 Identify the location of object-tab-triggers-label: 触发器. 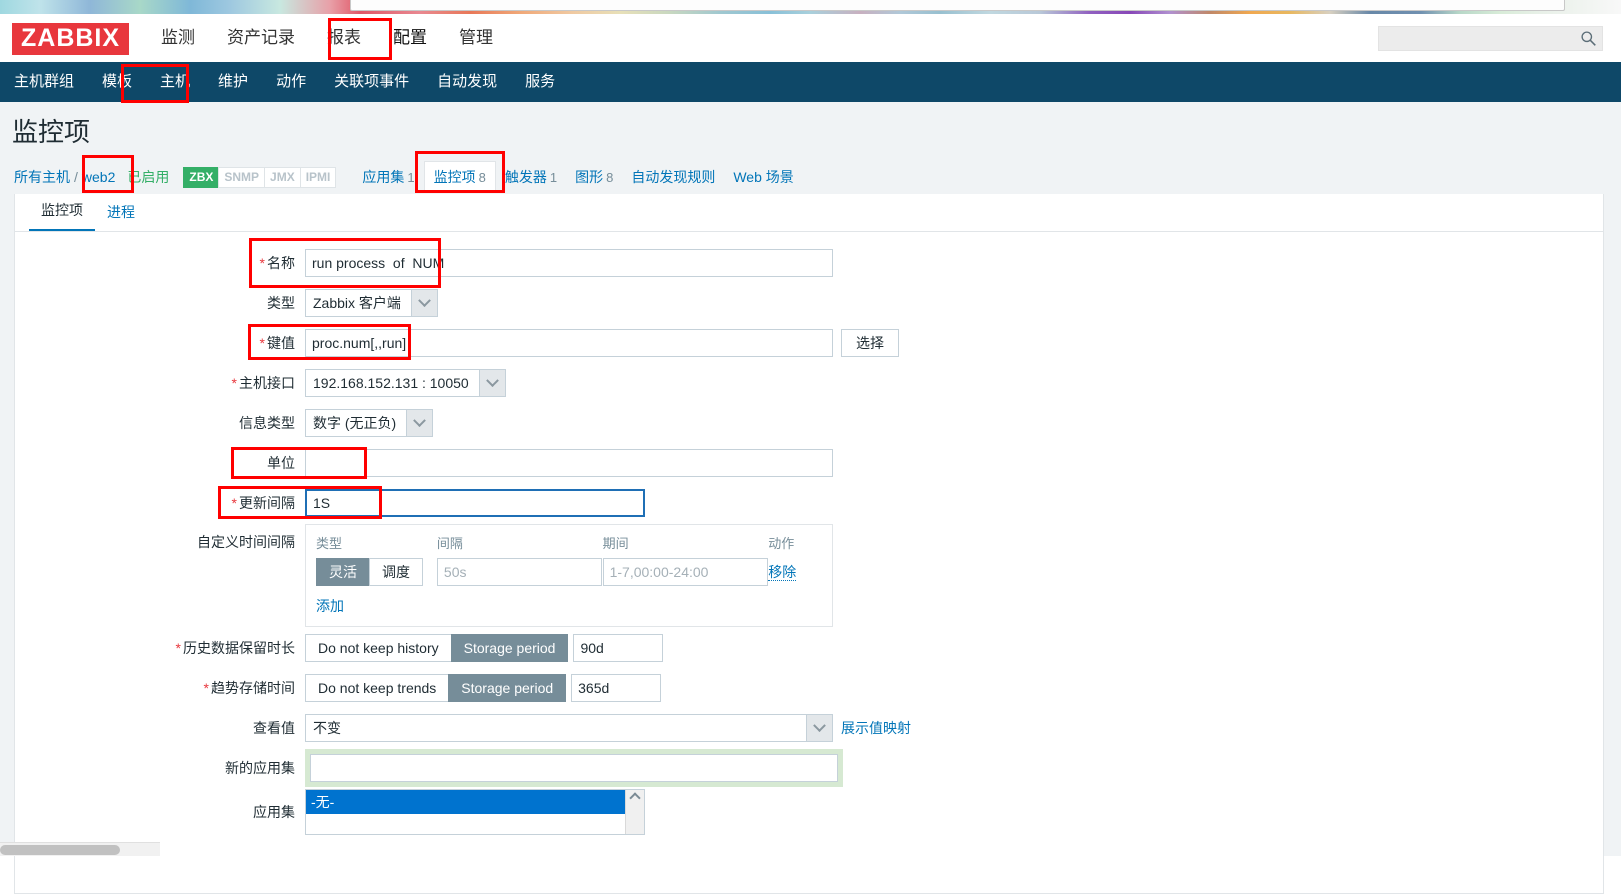
(526, 177).